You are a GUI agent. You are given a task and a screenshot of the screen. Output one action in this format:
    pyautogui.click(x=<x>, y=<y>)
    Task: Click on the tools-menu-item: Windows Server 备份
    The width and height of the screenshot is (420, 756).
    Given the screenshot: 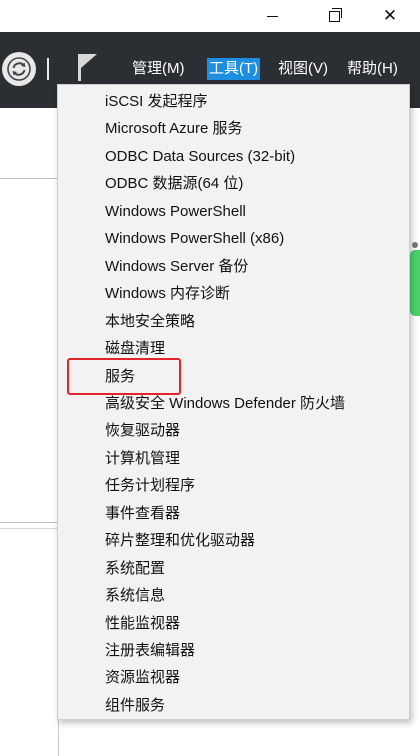 What is the action you would take?
    pyautogui.click(x=176, y=267)
    